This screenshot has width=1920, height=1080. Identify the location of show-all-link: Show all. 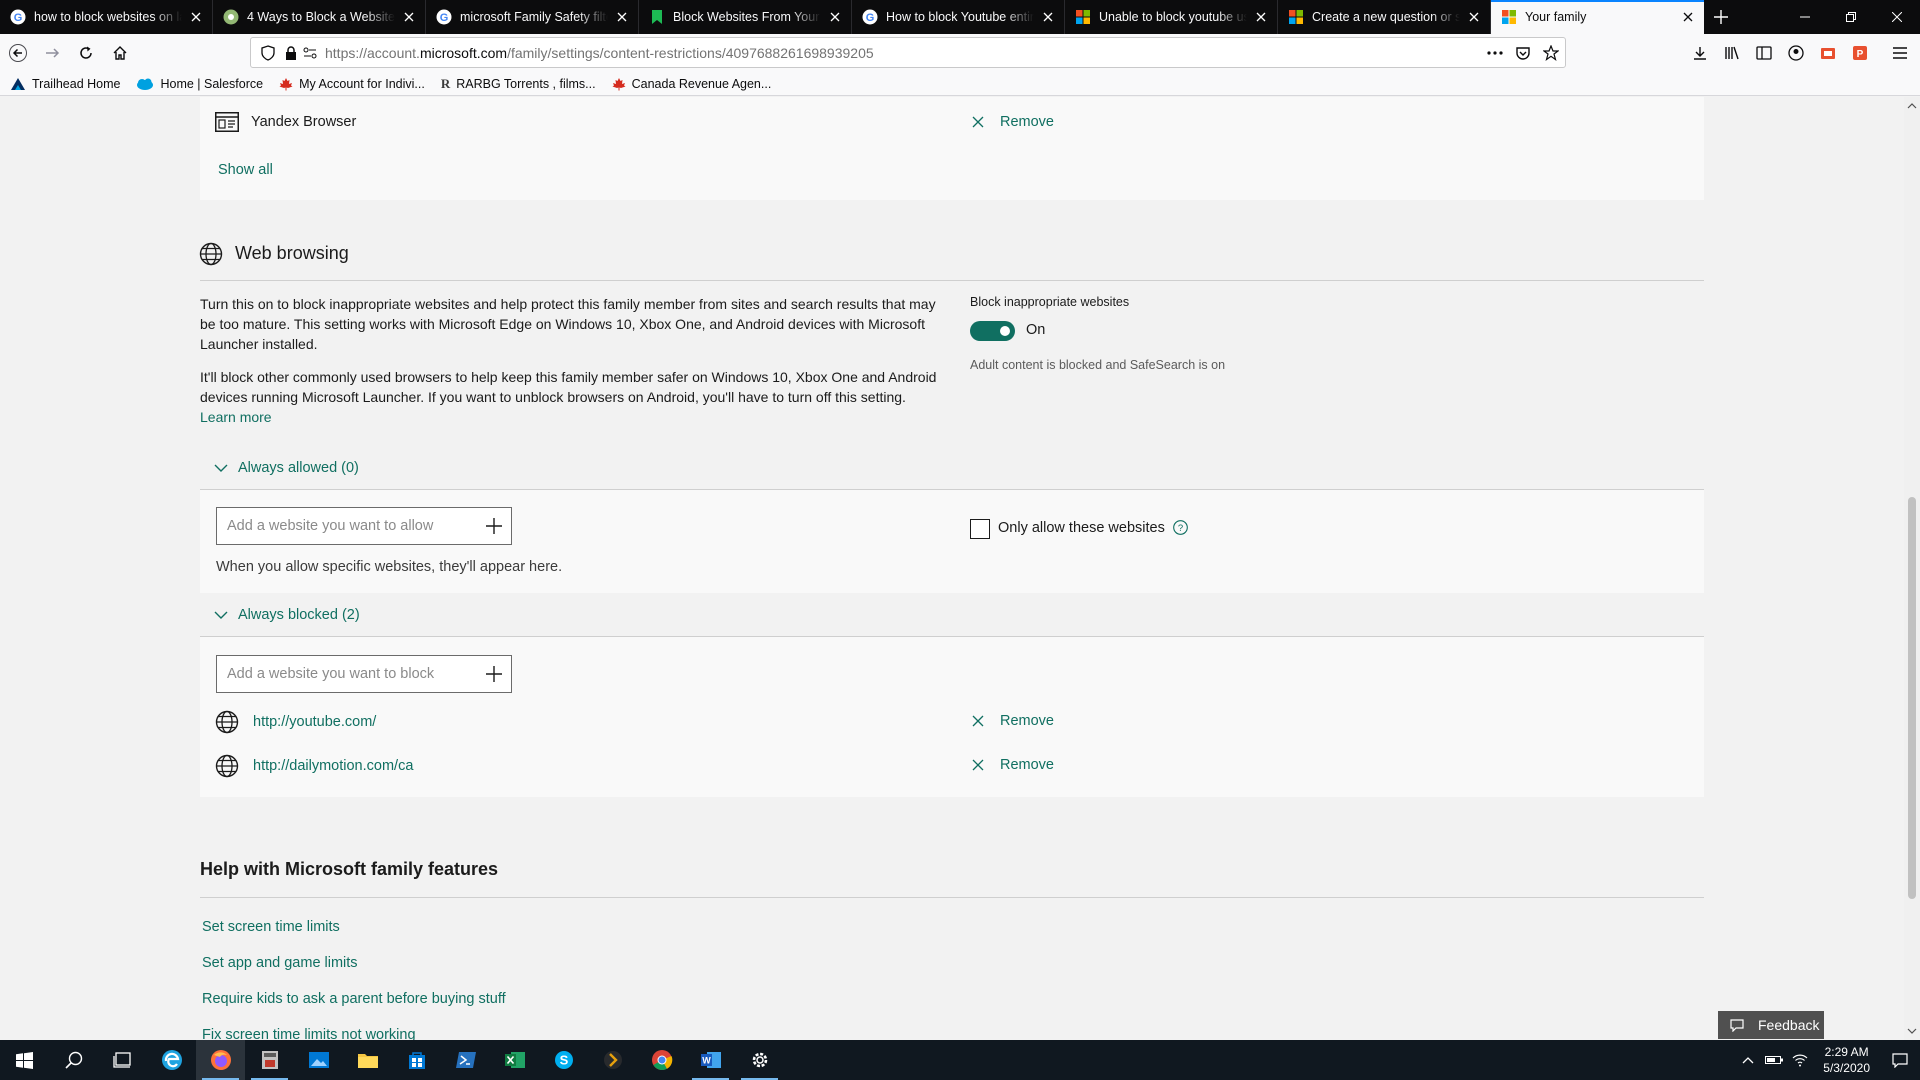
(245, 170).